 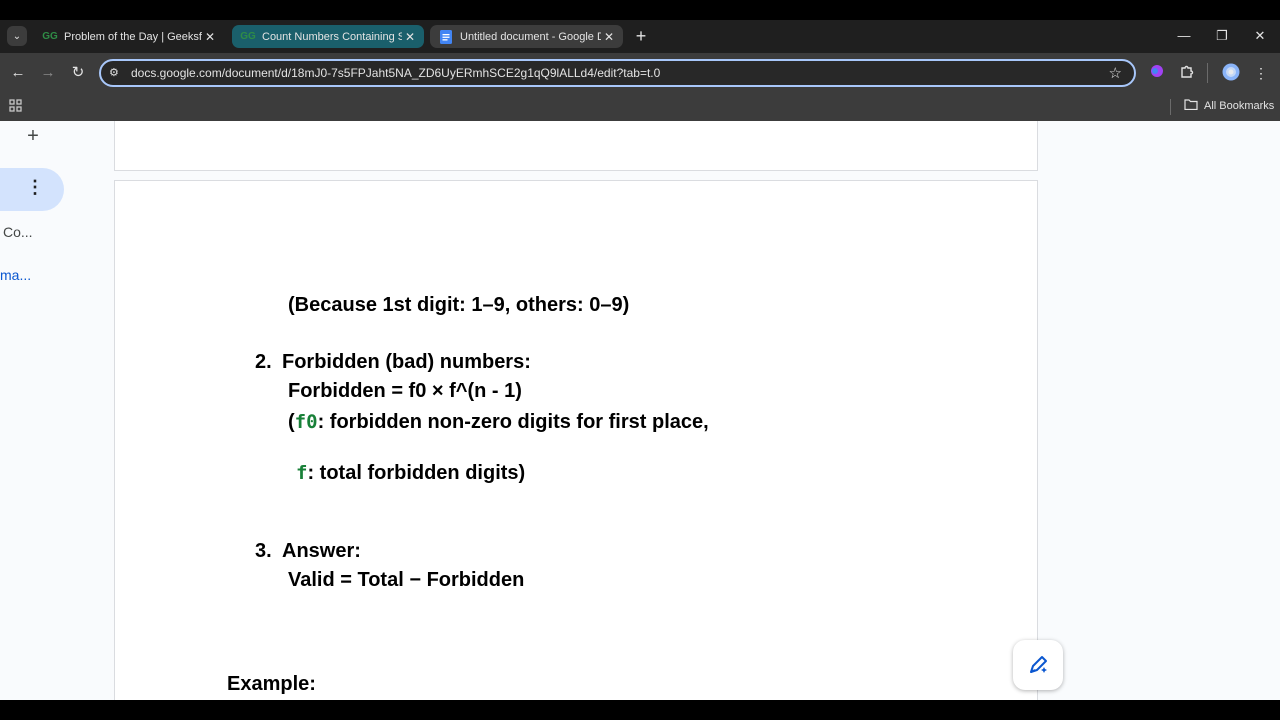 What do you see at coordinates (133, 36) in the screenshot?
I see `tab-title: Problem of the Day | GeeksforG` at bounding box center [133, 36].